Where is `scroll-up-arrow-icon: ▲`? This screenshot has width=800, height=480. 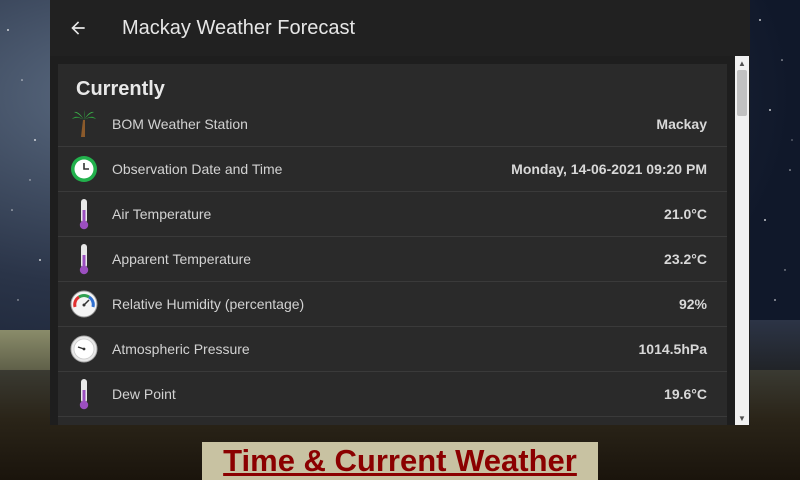
scroll-up-arrow-icon: ▲ is located at coordinates (742, 63).